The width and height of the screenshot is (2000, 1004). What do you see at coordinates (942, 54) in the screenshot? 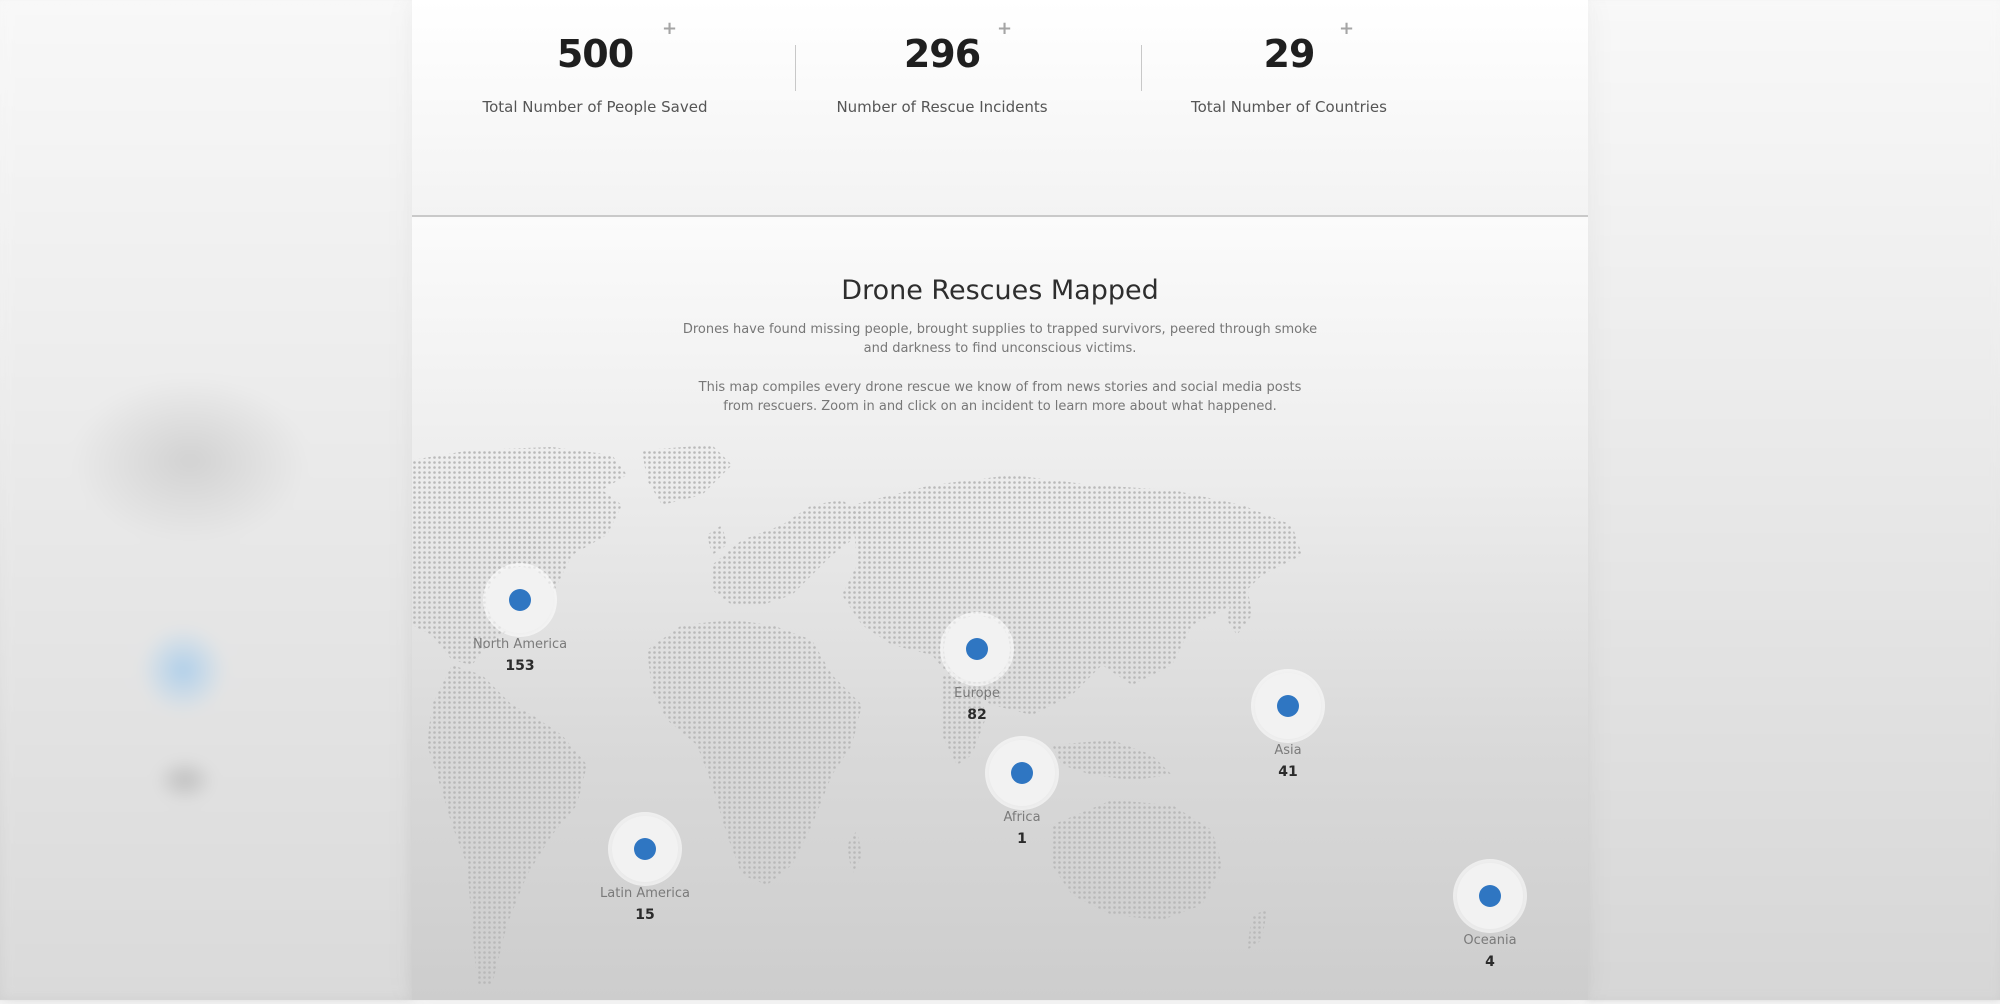
I see `stat-value: 296` at bounding box center [942, 54].